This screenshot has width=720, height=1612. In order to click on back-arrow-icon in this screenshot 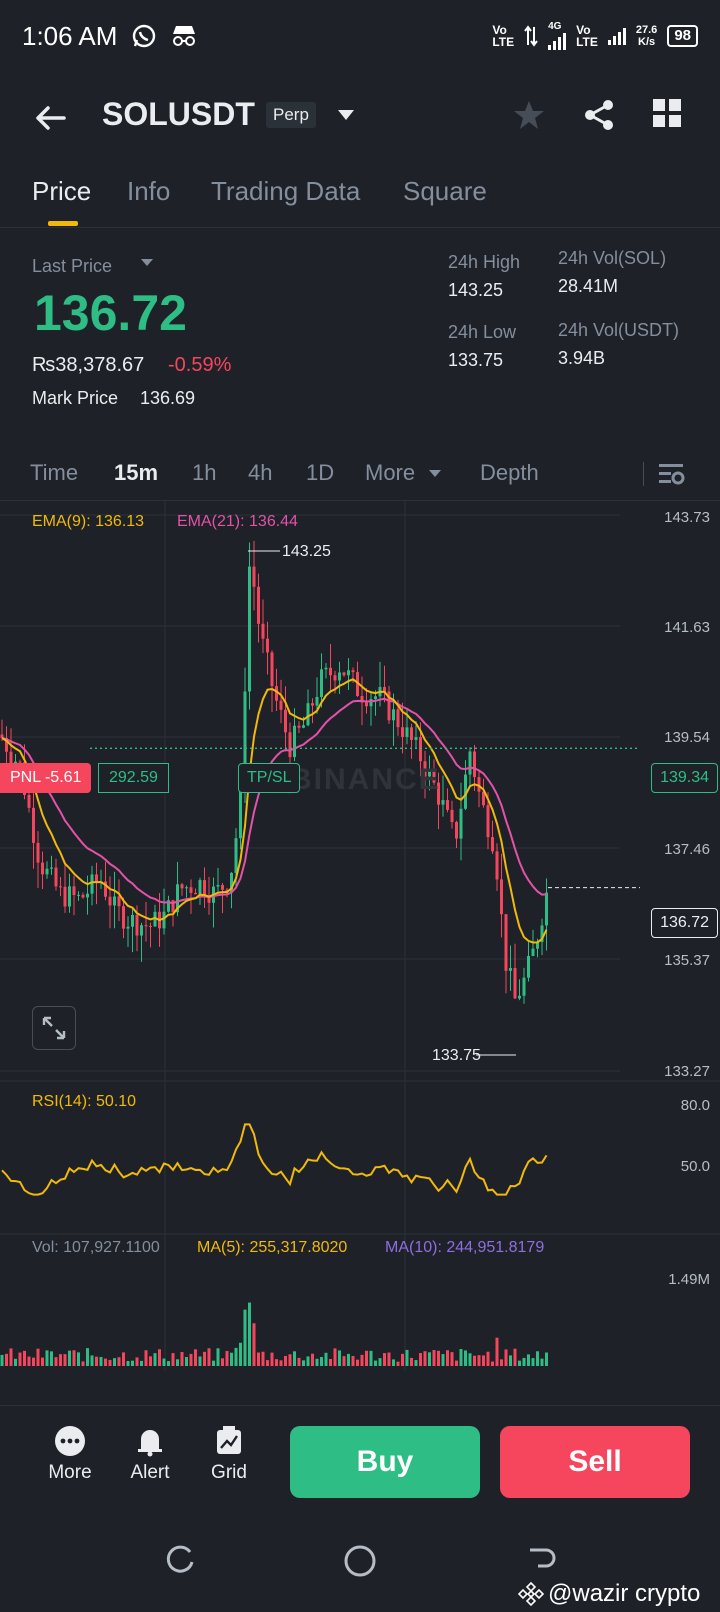, I will do `click(50, 118)`.